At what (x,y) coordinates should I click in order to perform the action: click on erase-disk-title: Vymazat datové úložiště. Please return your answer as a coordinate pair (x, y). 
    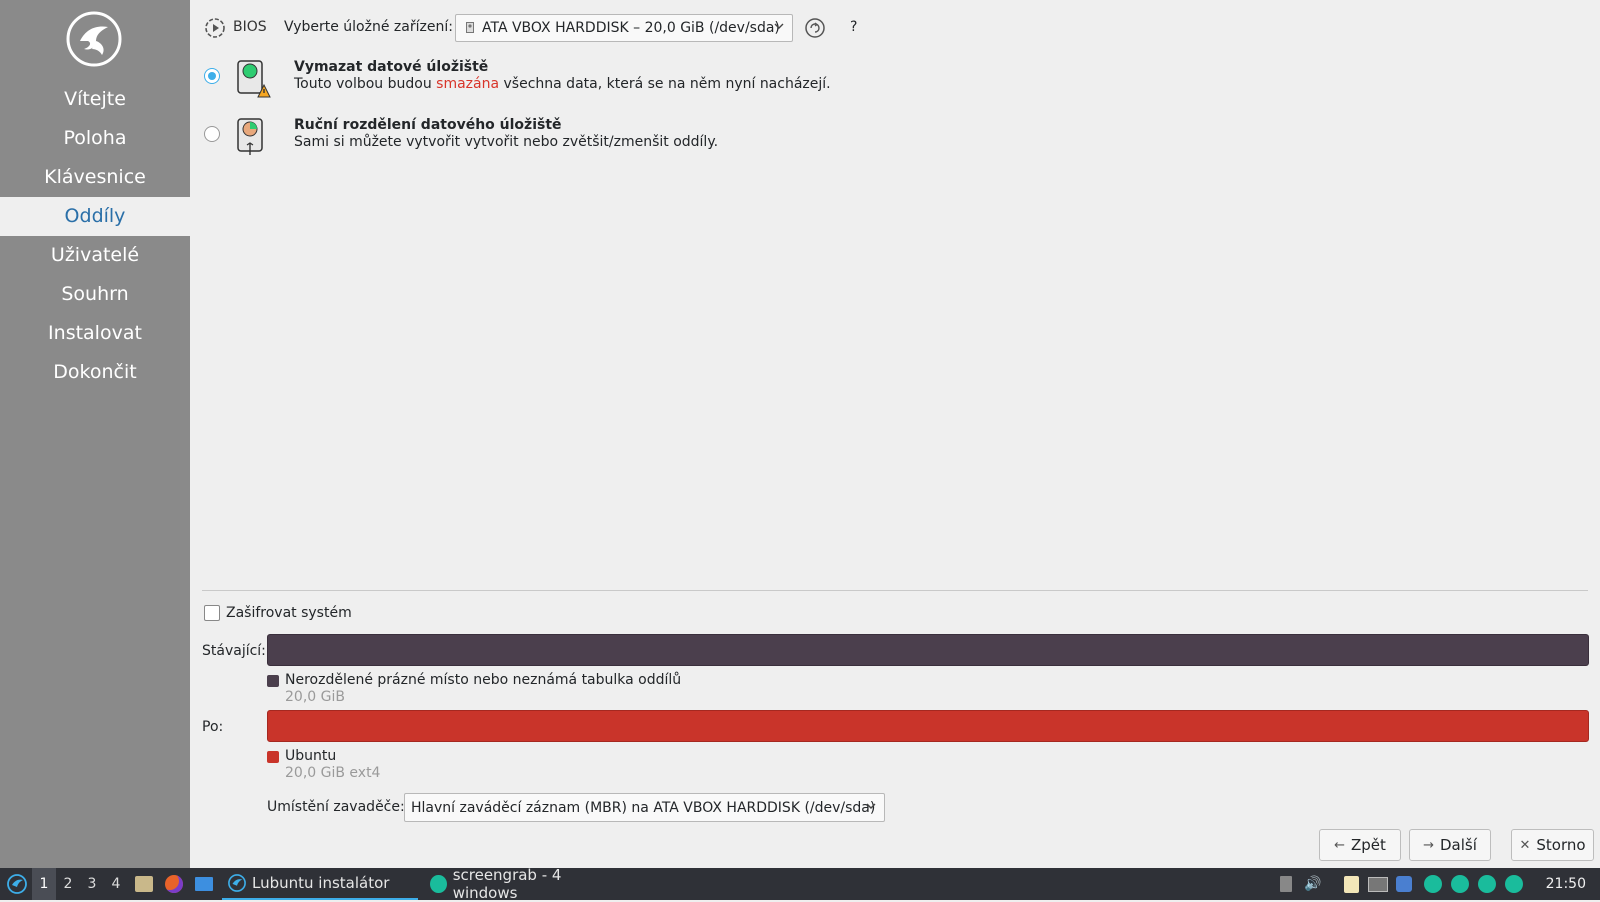
    Looking at the image, I should click on (391, 67).